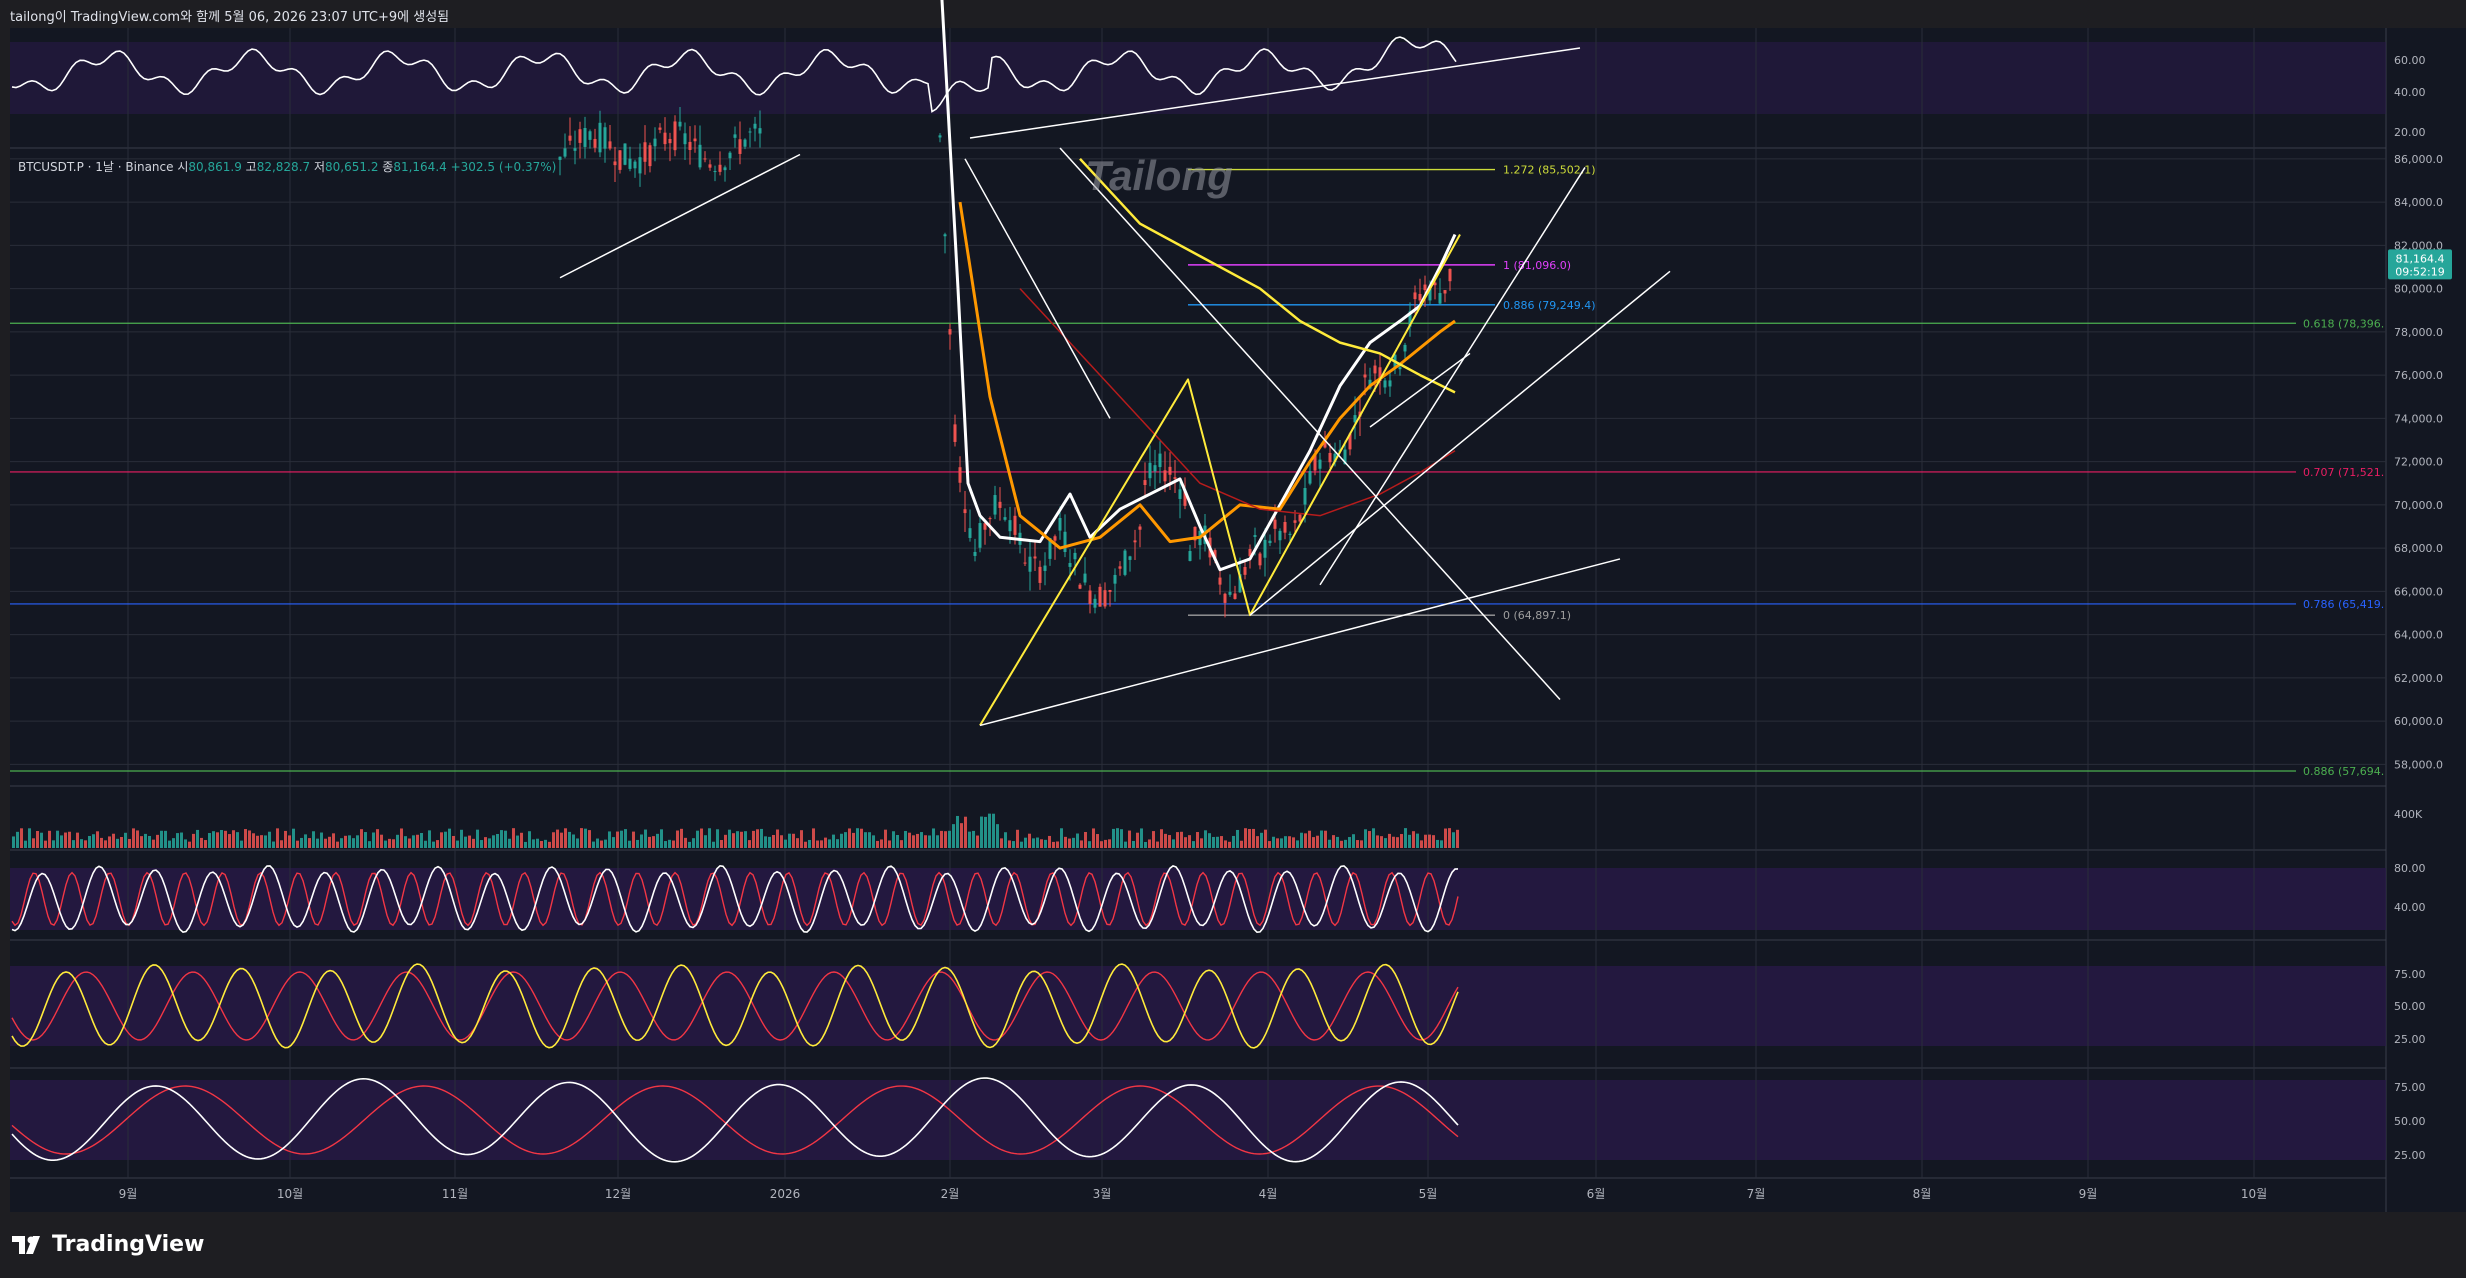 The image size is (2466, 1278). Describe the element at coordinates (1198, 78) in the screenshot. I see `top-indicator-band` at that location.